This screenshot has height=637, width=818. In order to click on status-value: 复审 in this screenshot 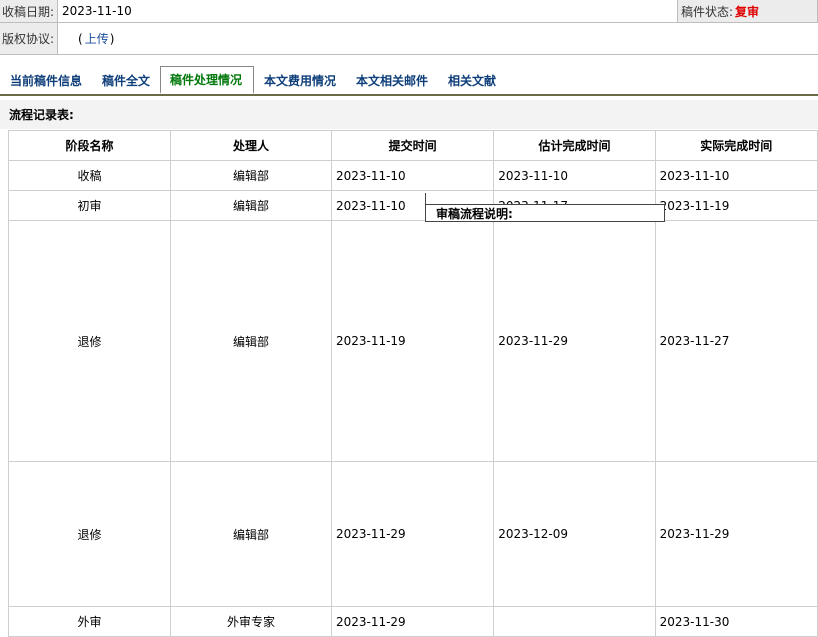, I will do `click(747, 11)`.